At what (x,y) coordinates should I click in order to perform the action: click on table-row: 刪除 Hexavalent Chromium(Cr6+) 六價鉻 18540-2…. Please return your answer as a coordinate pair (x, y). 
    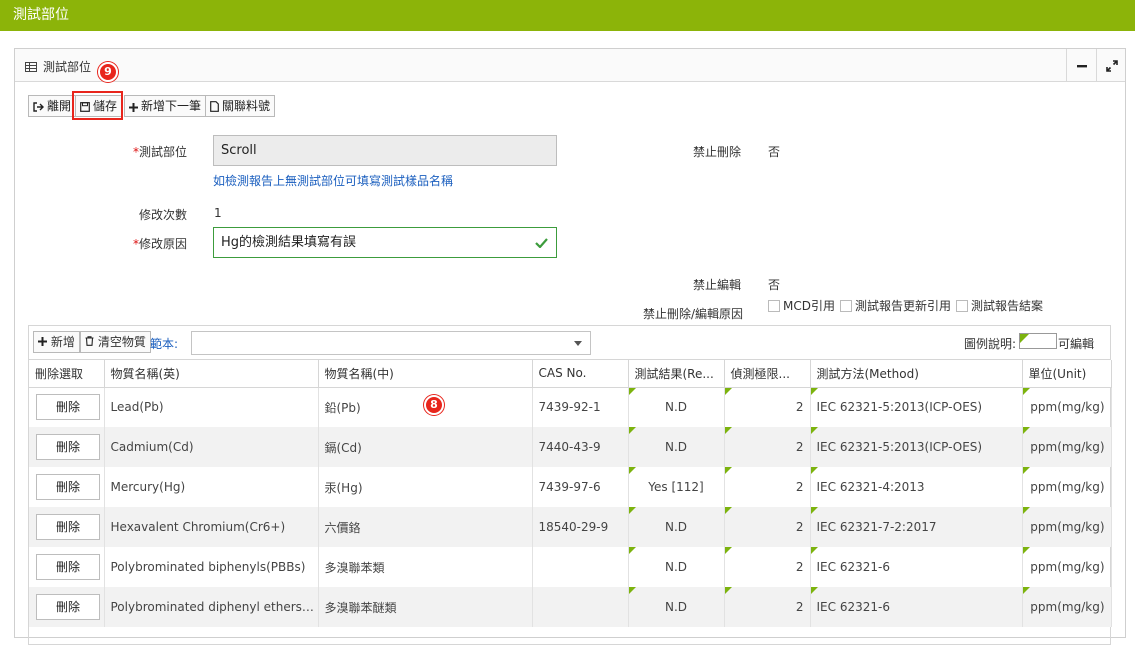
    Looking at the image, I should click on (570, 527).